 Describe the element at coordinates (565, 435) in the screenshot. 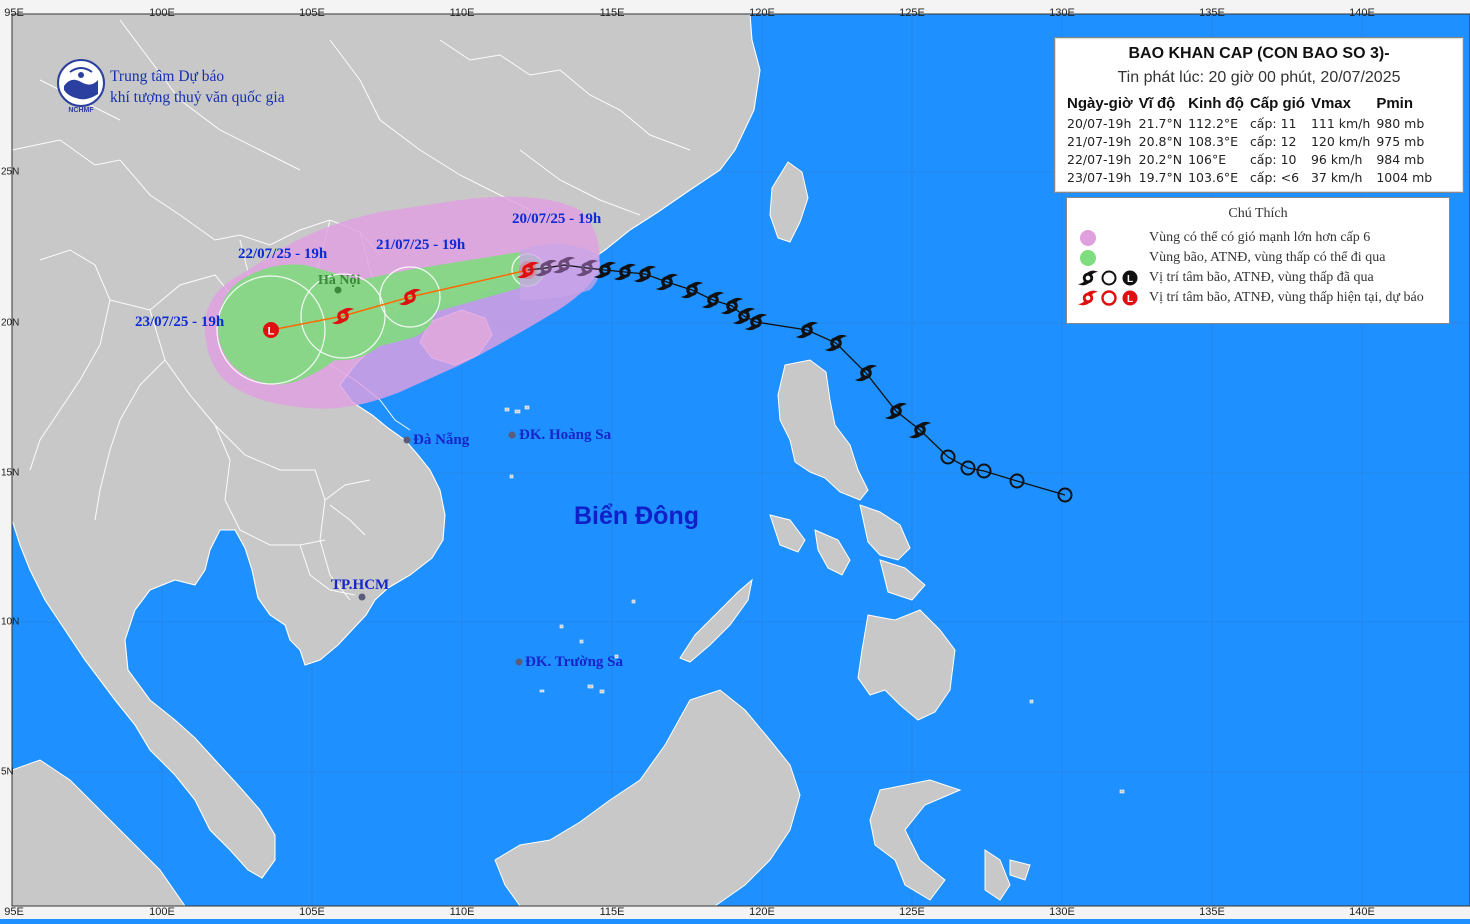

I see `place-hoangsa: ĐK. Hoàng Sa` at that location.